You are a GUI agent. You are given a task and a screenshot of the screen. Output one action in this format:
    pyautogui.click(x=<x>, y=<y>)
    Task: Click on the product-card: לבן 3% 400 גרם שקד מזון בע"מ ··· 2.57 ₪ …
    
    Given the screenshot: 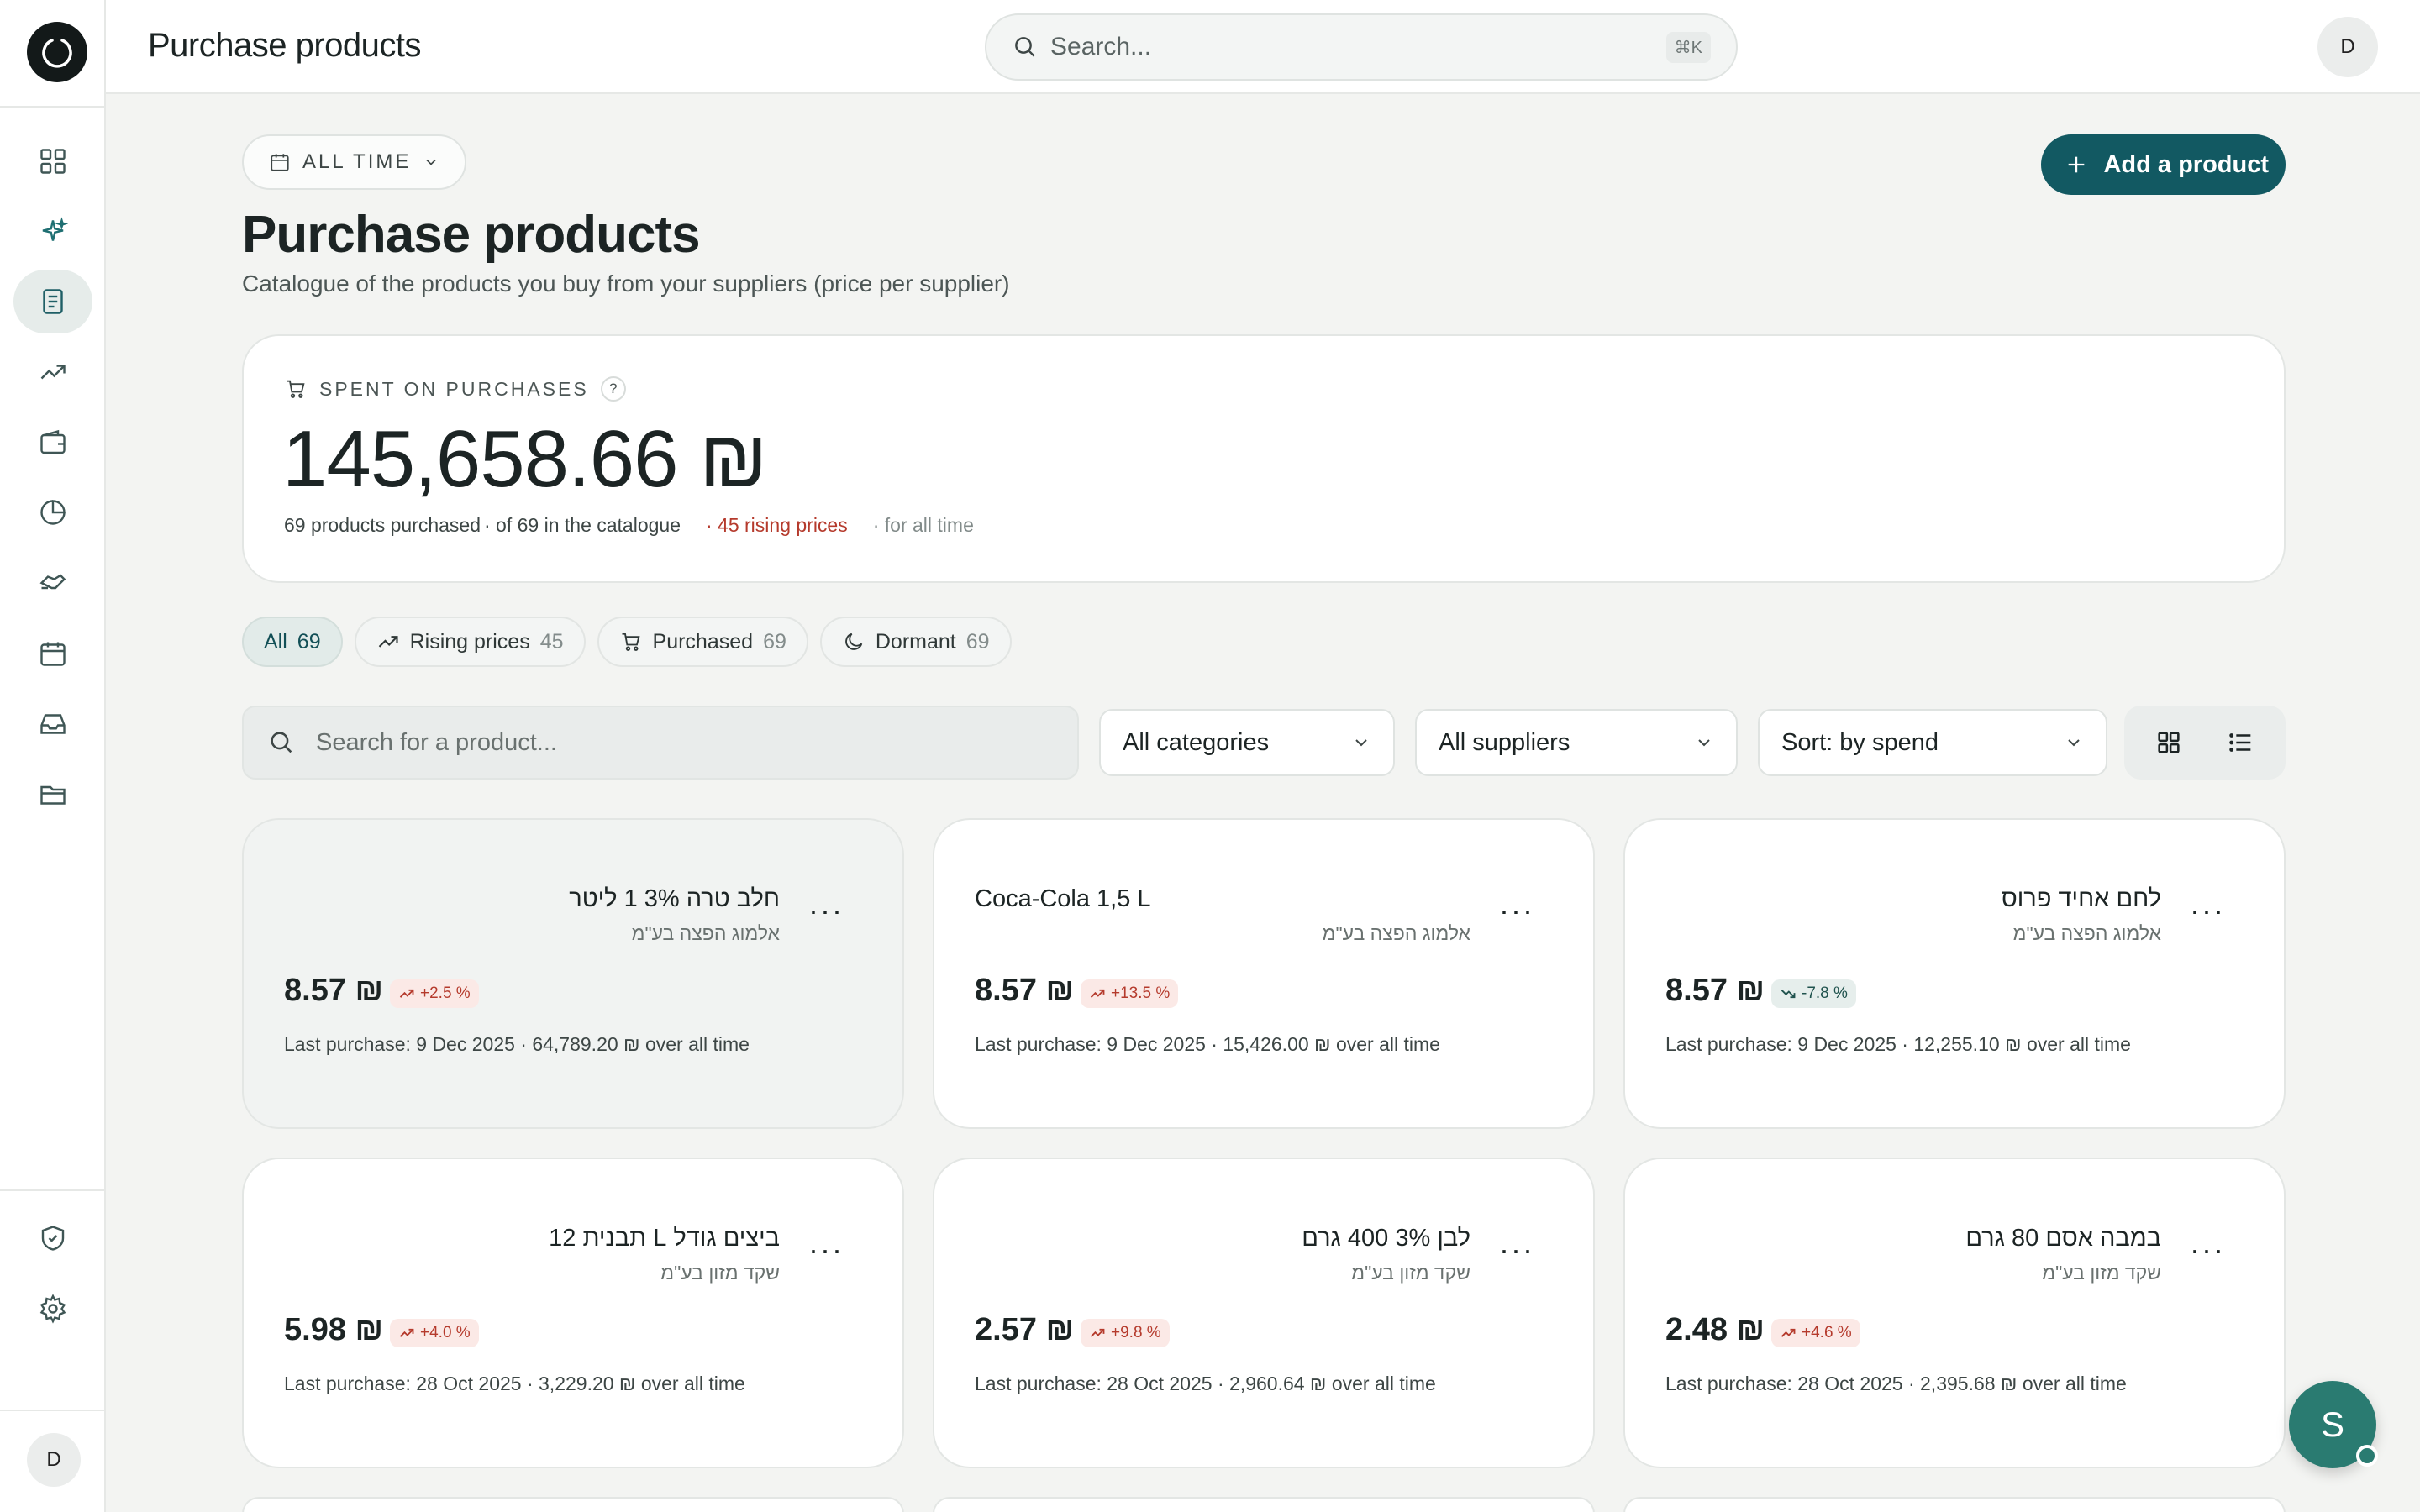 What is the action you would take?
    pyautogui.click(x=1264, y=1313)
    